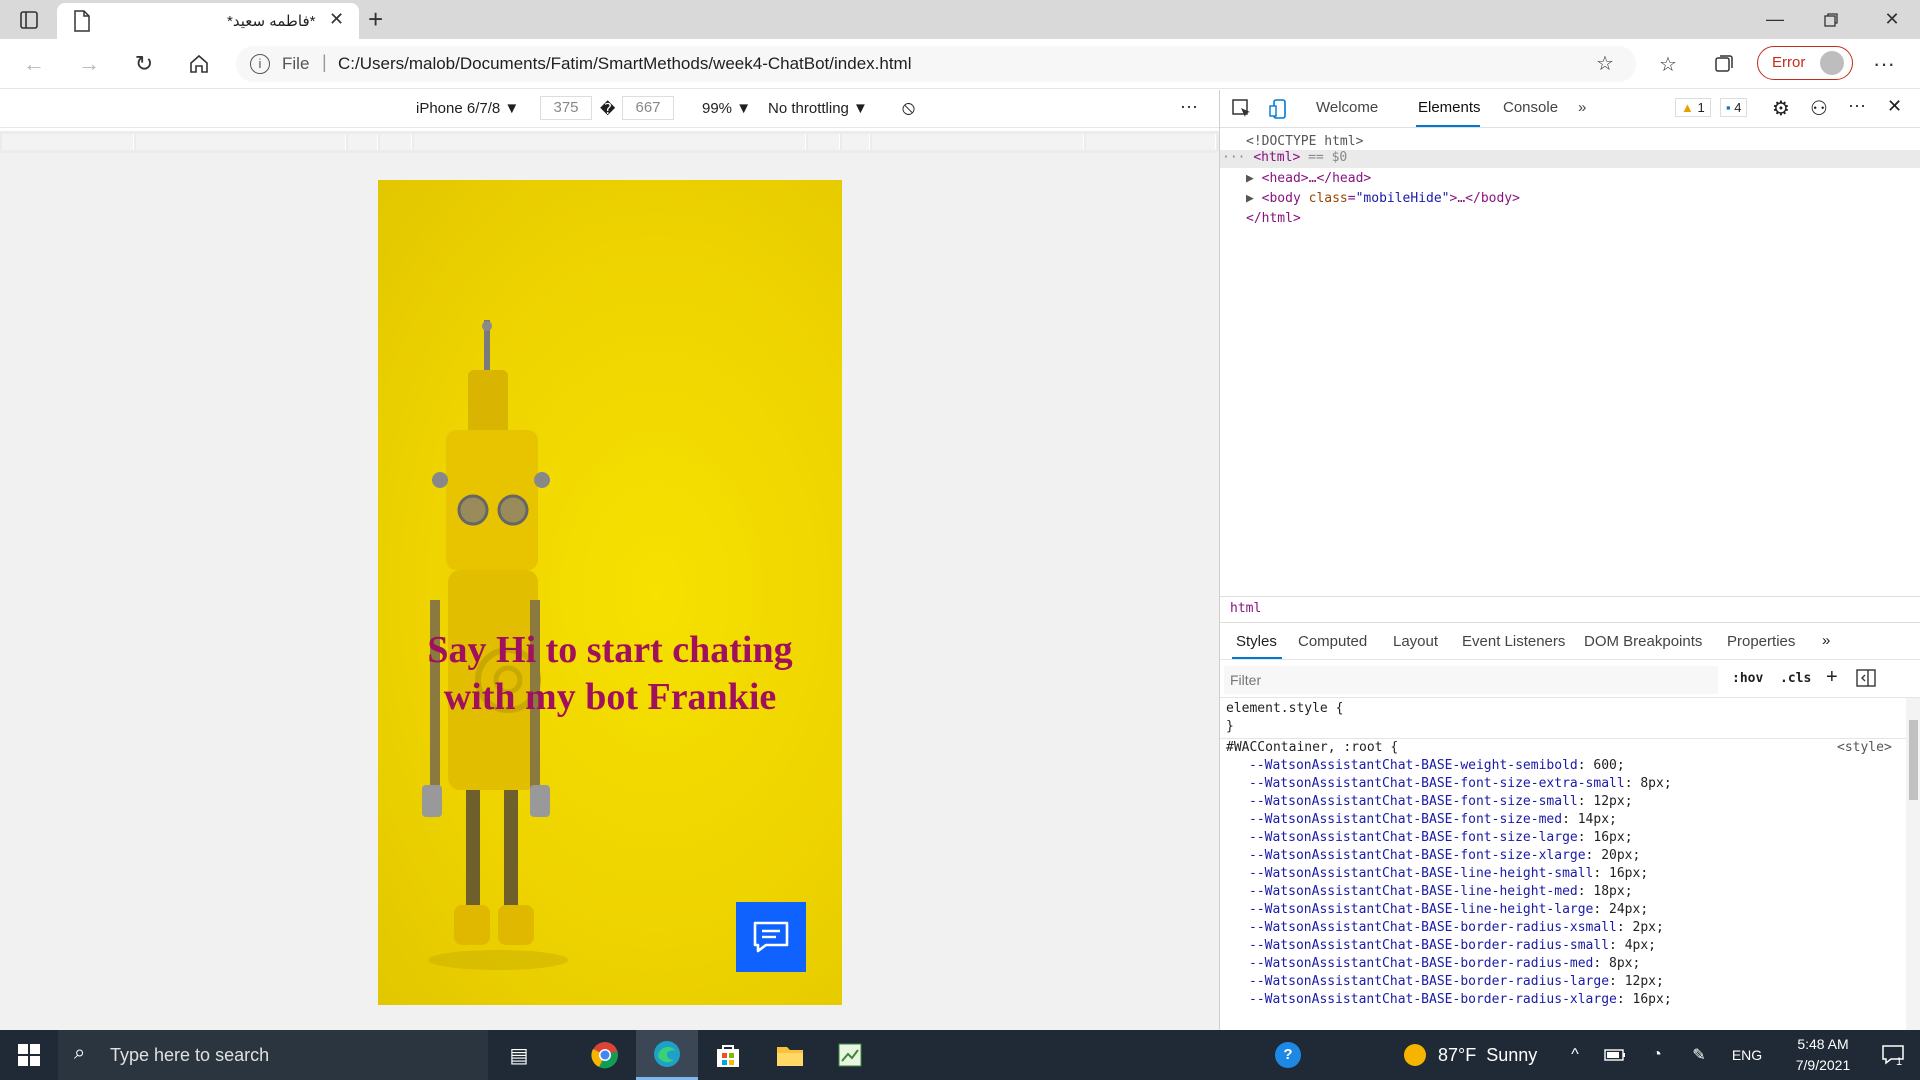  Describe the element at coordinates (1245, 608) in the screenshot. I see `breadcrumb-html: html` at that location.